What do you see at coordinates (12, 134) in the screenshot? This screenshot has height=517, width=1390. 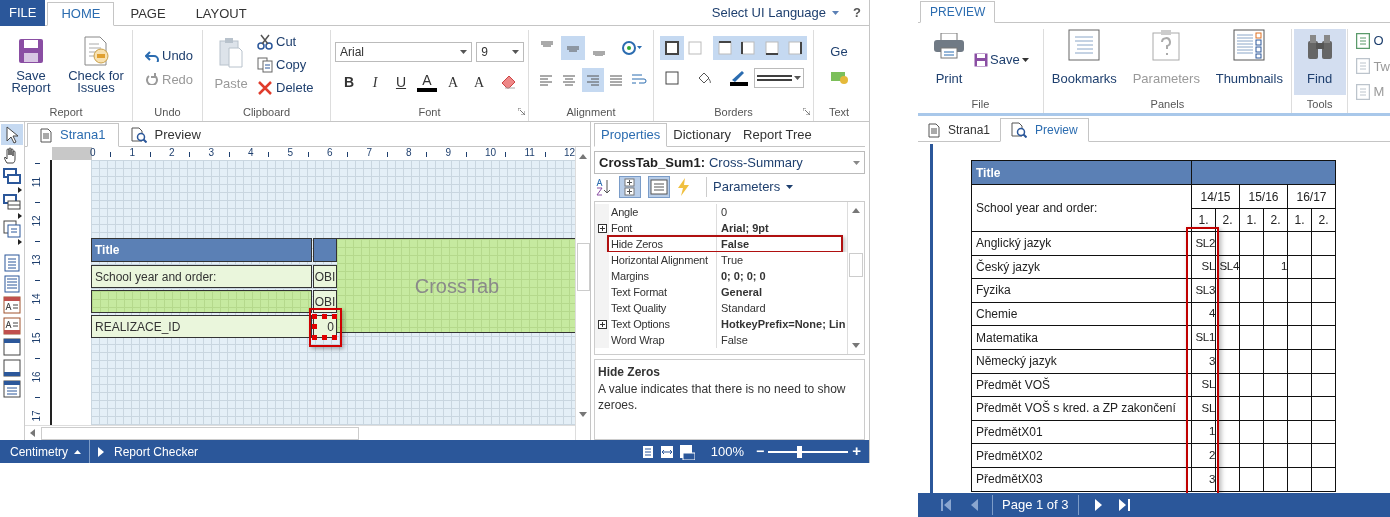 I see `pointer-icon` at bounding box center [12, 134].